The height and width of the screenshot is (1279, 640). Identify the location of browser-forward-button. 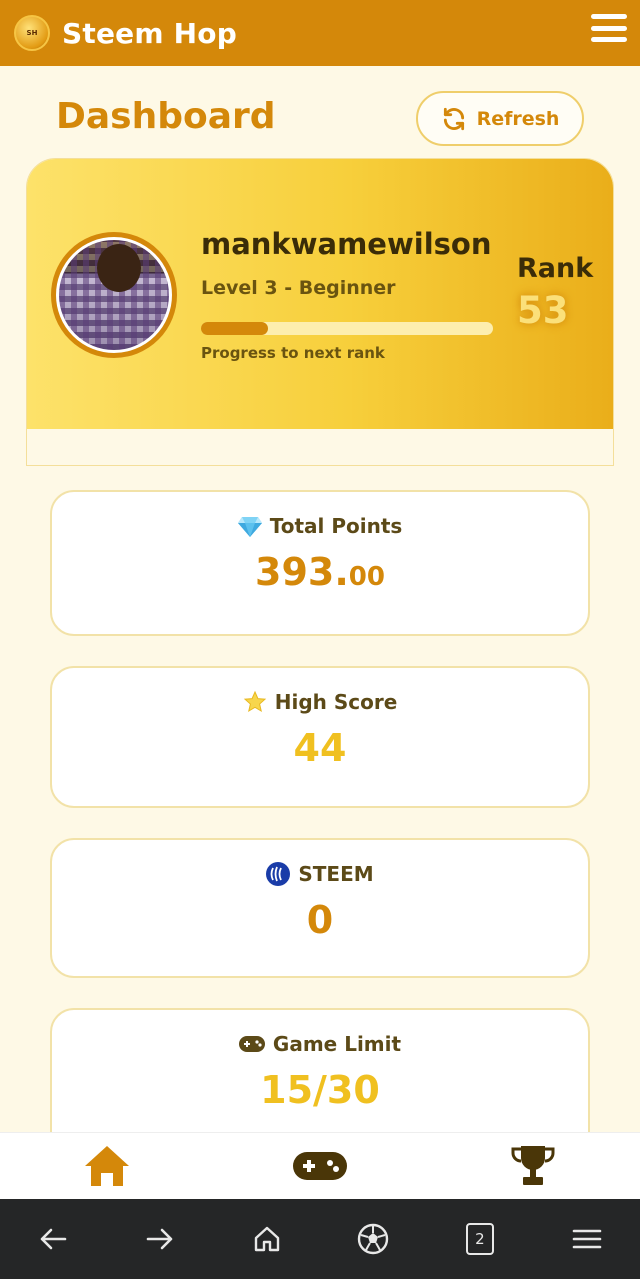
(160, 1239).